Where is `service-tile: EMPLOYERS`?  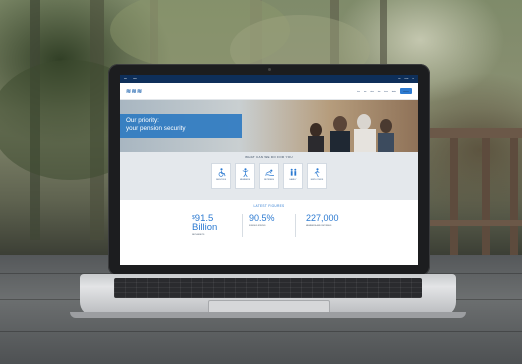 service-tile: EMPLOYERS is located at coordinates (317, 176).